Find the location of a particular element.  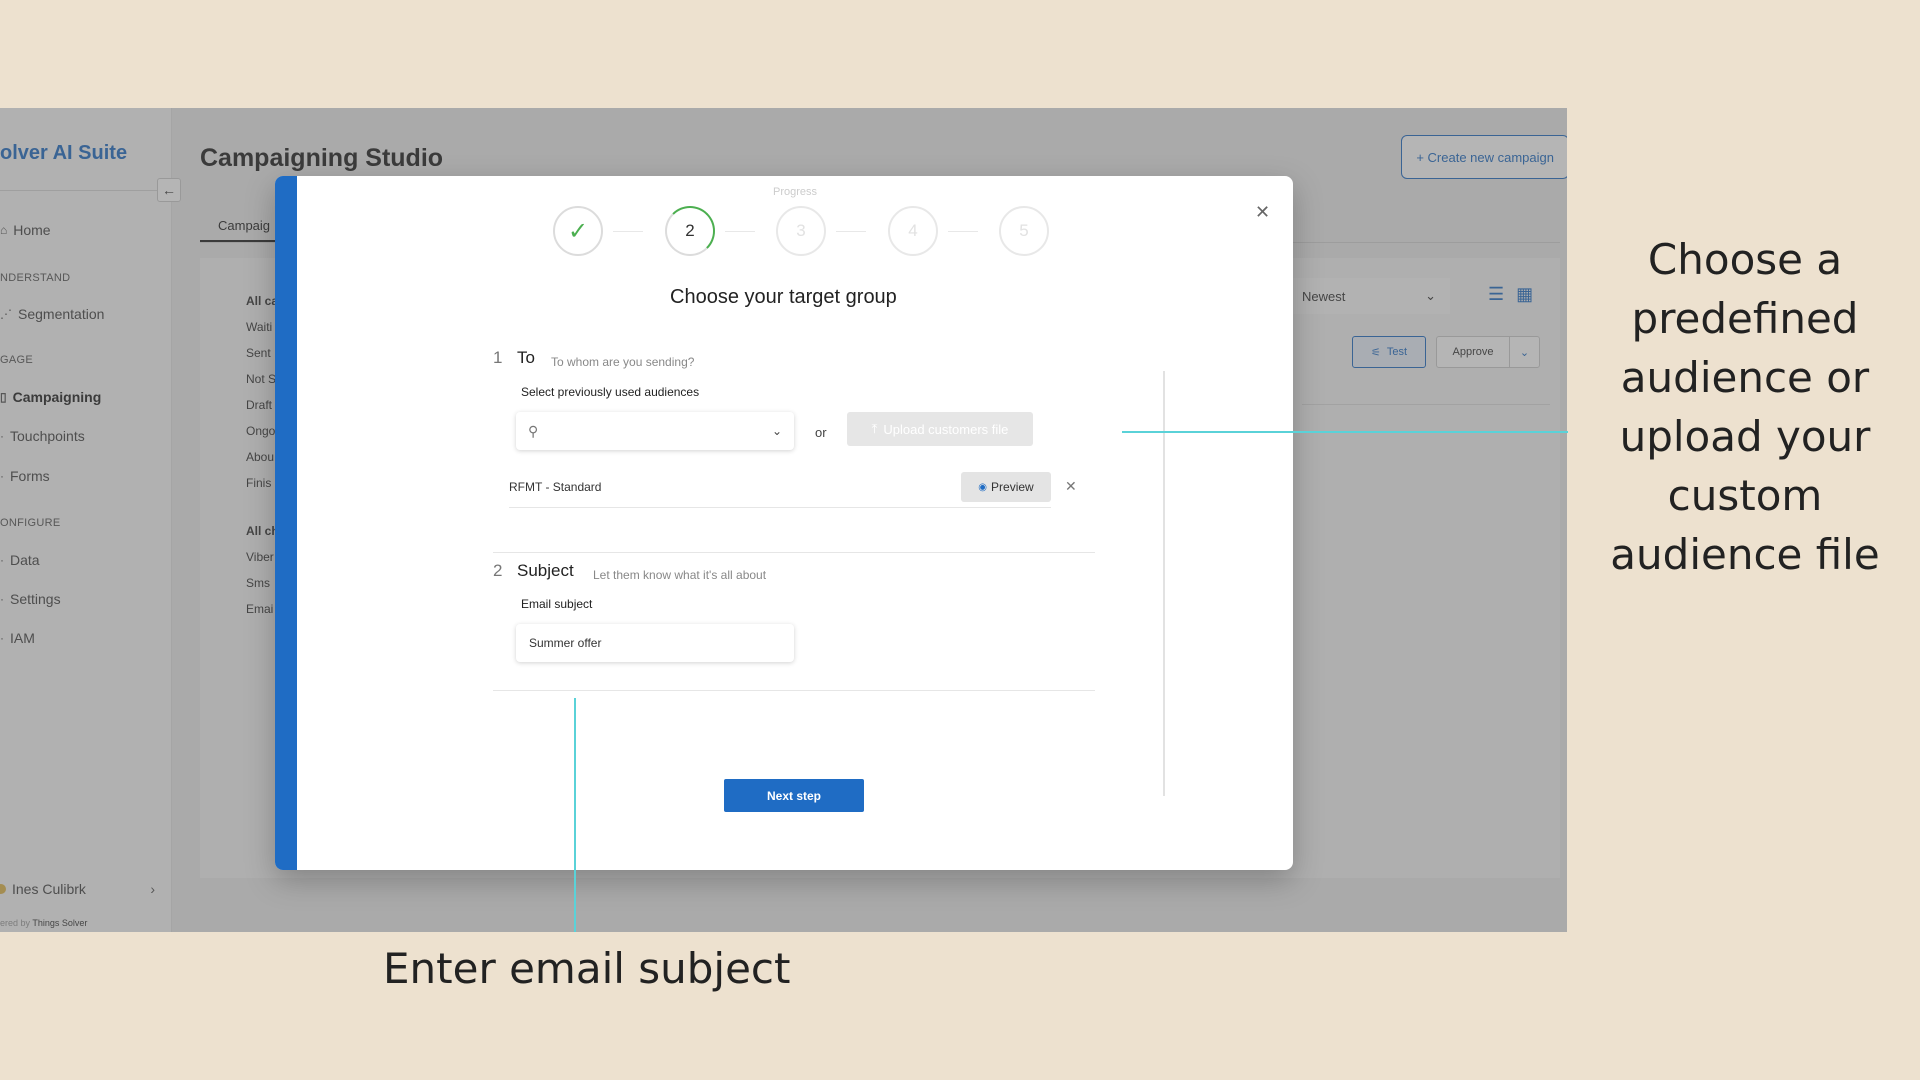

modal-title: Choose your target group is located at coordinates (783, 297).